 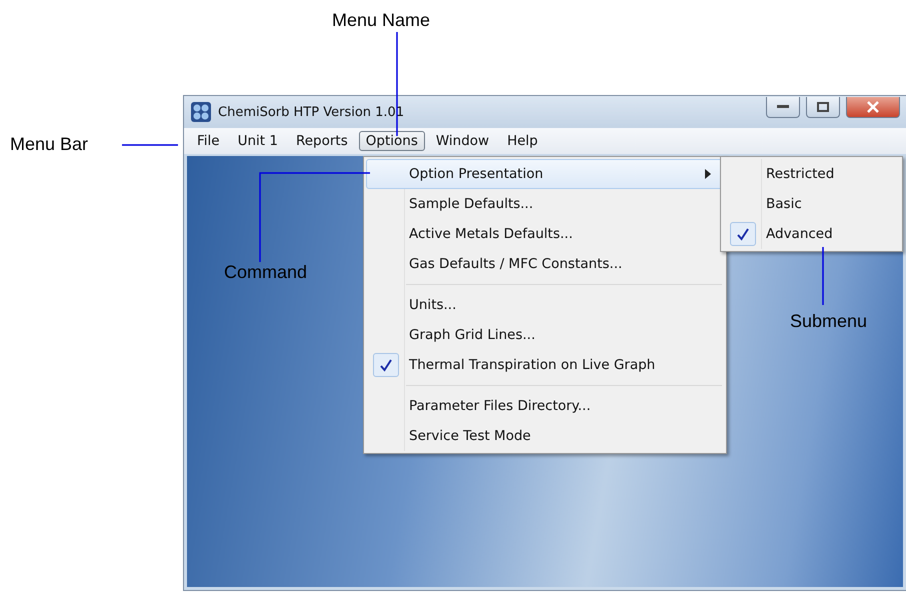 I want to click on menu-bar-item: Help, so click(x=522, y=141).